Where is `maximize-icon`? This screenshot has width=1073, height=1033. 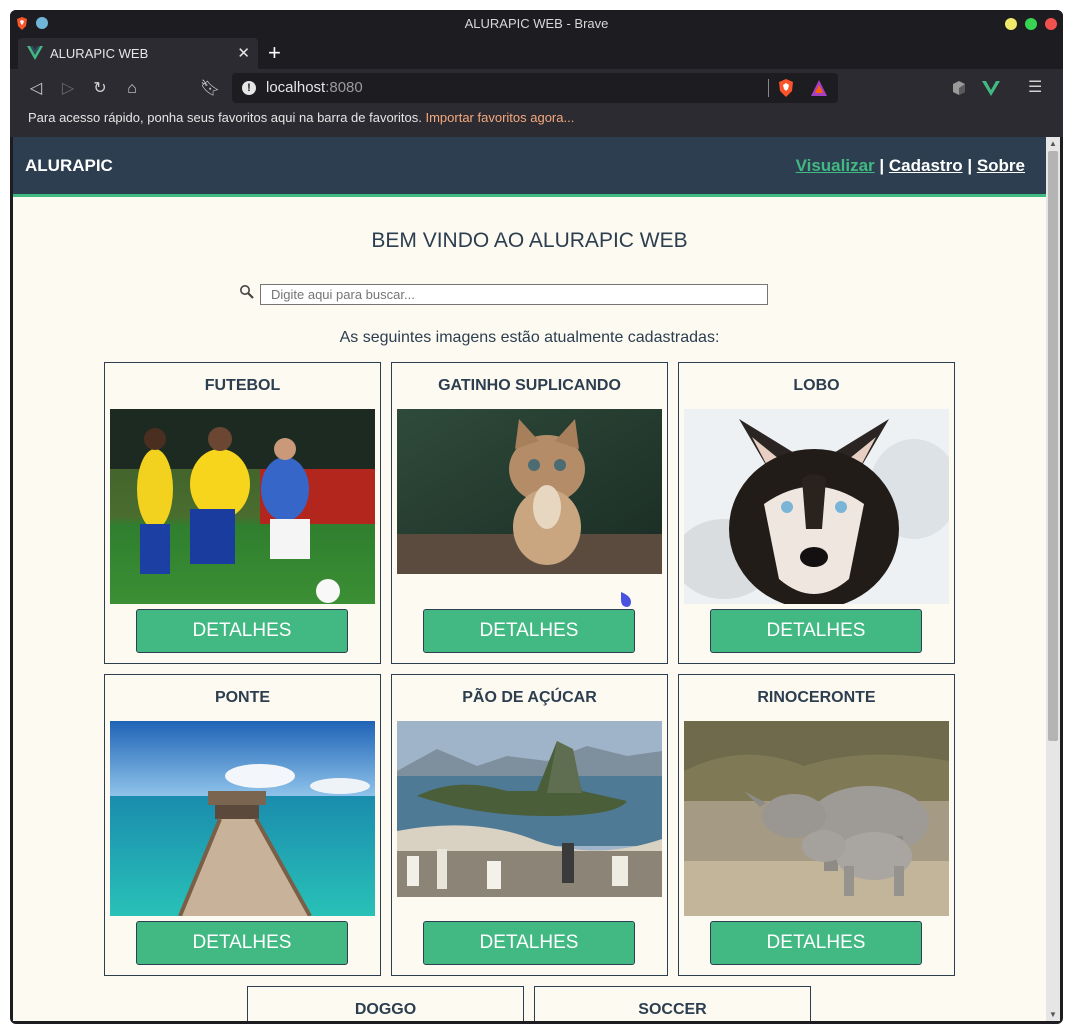
maximize-icon is located at coordinates (1031, 24).